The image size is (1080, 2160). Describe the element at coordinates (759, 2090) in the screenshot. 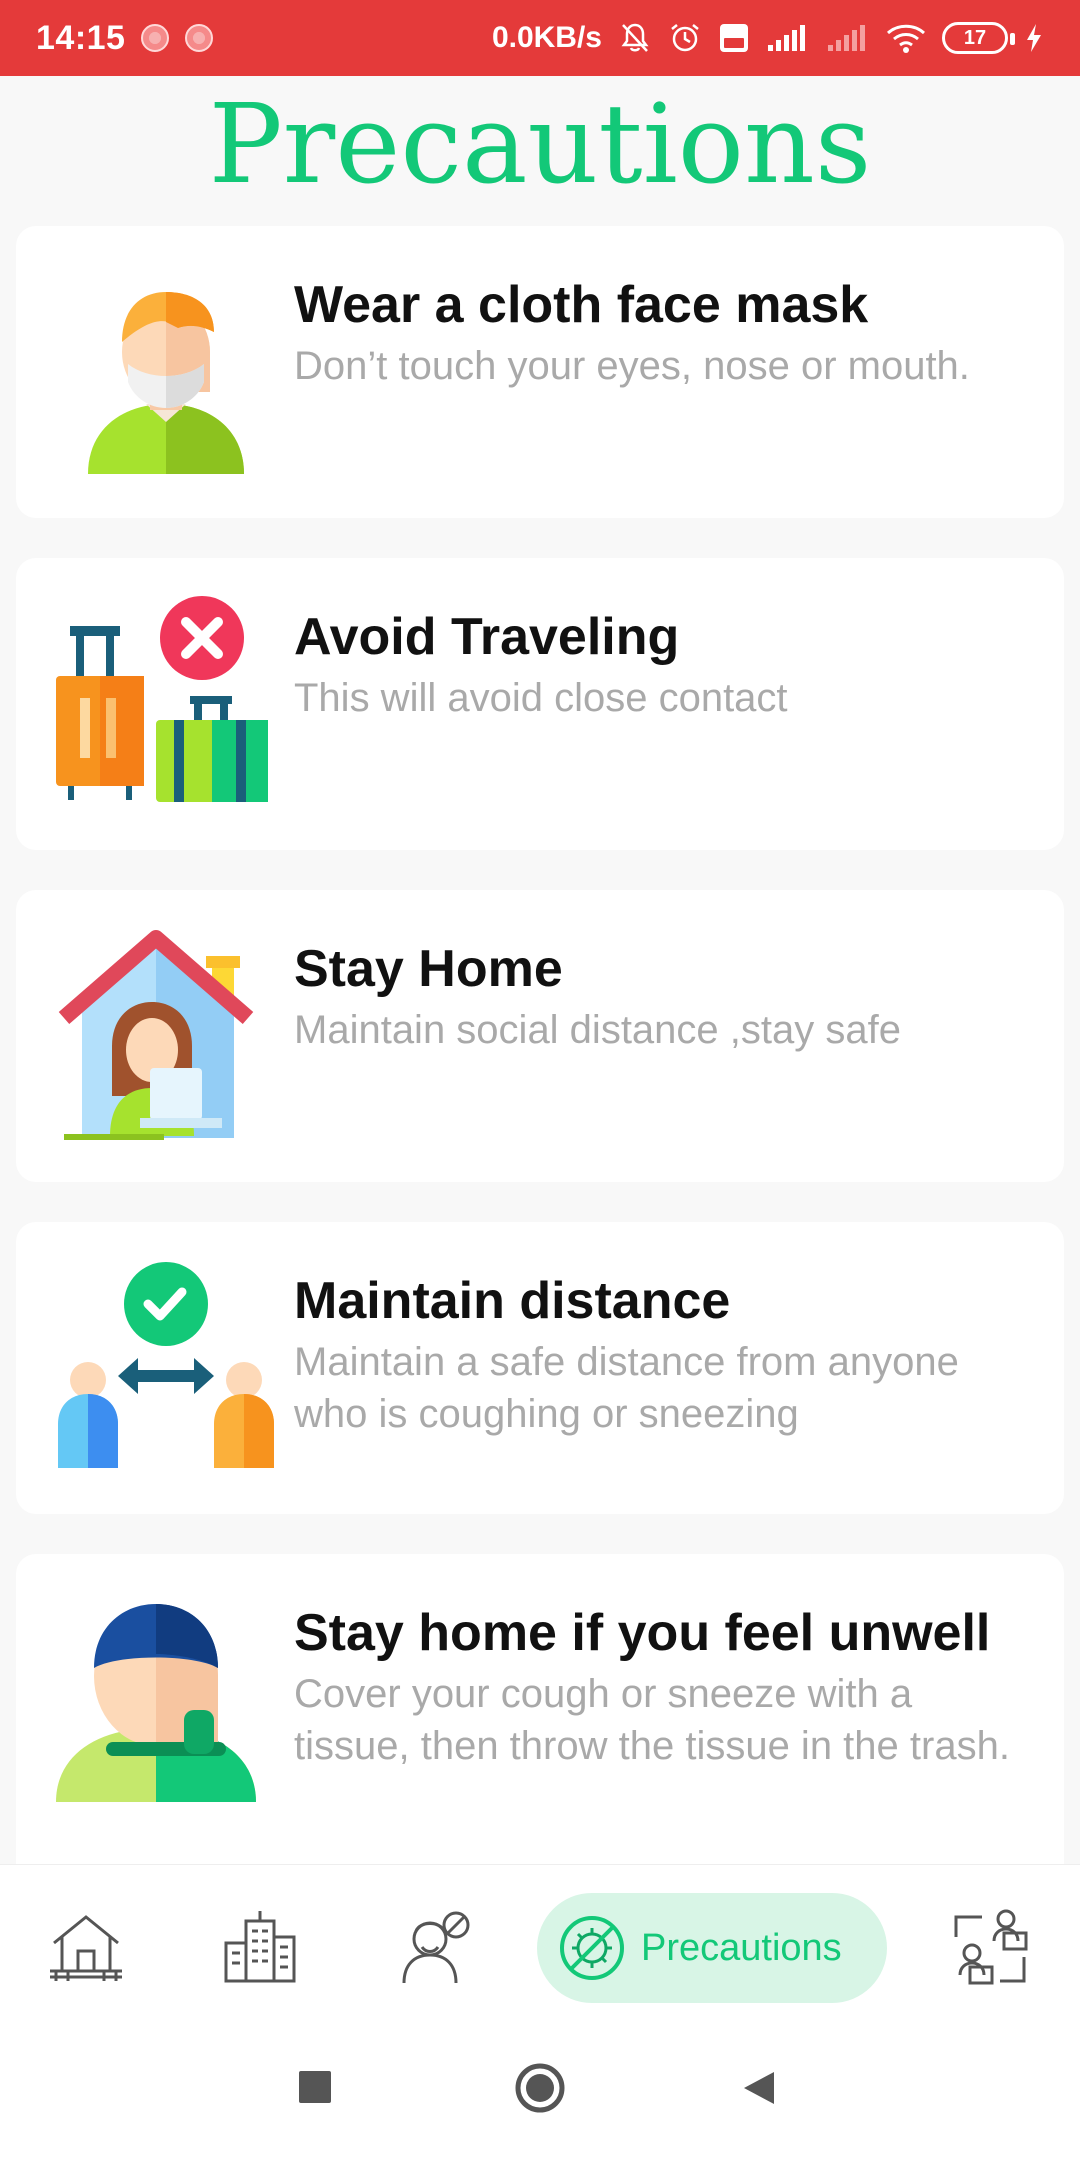

I see `back-button` at that location.